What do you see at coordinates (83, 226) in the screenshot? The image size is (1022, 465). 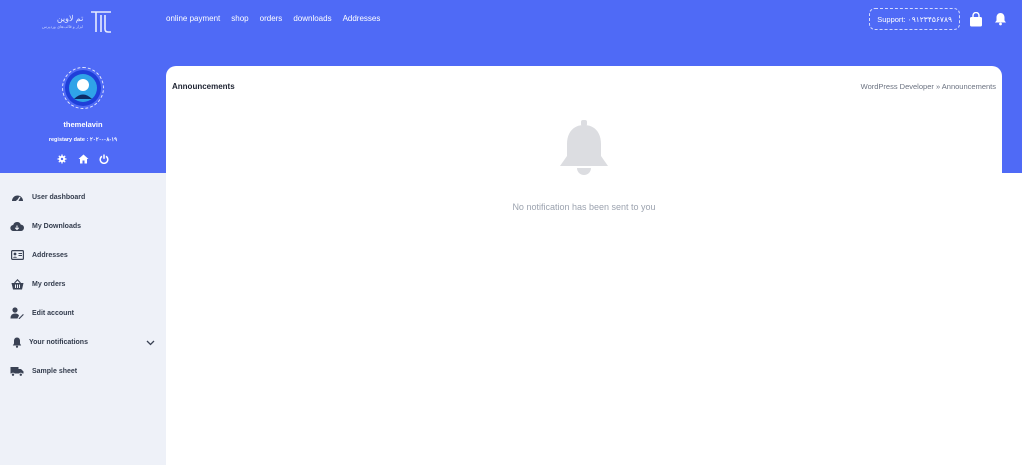 I see `sidebar-item-my-downloads: My Downloads` at bounding box center [83, 226].